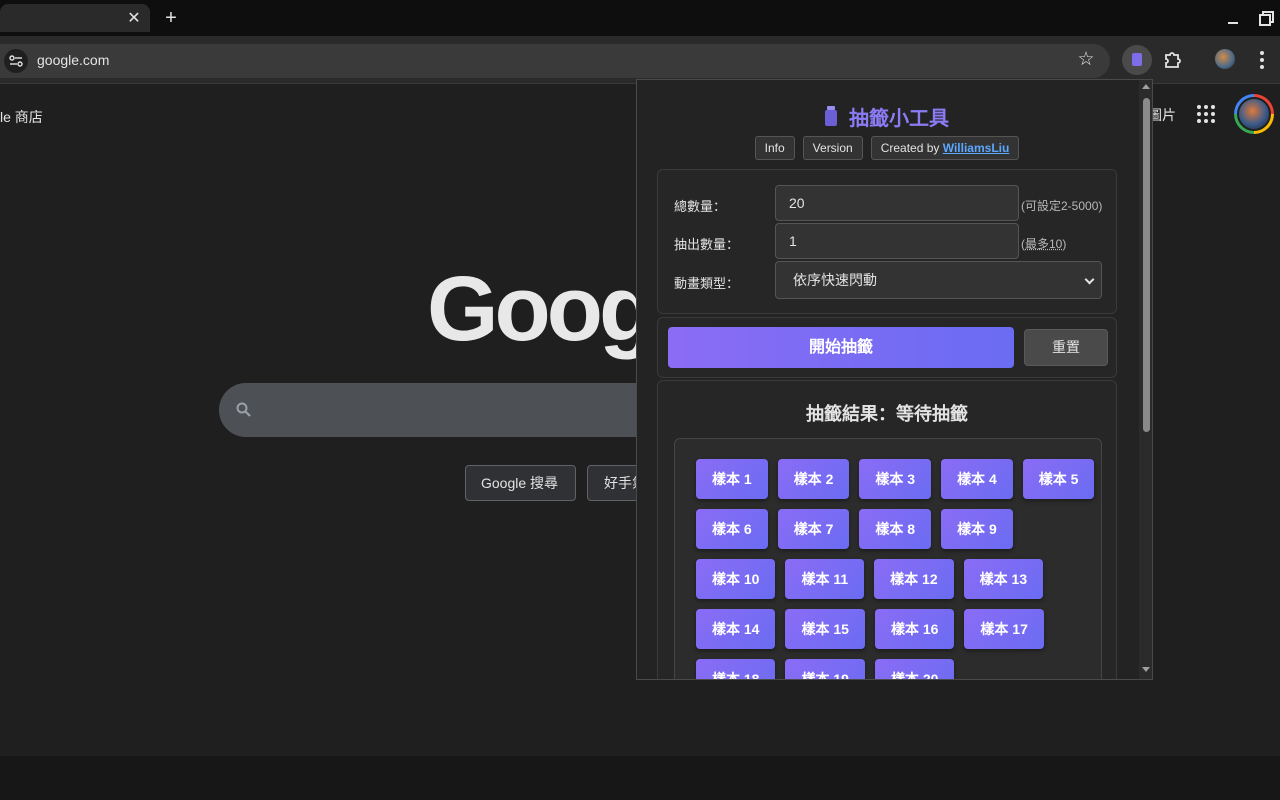 This screenshot has width=1280, height=800. I want to click on actions-card: 開始抽籤 重置, so click(887, 347).